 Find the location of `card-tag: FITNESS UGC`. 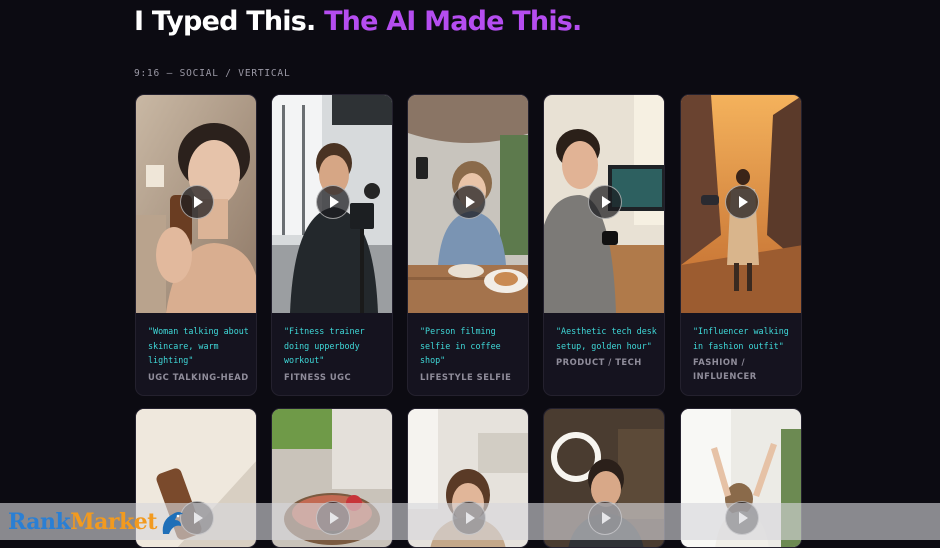

card-tag: FITNESS UGC is located at coordinates (318, 376).